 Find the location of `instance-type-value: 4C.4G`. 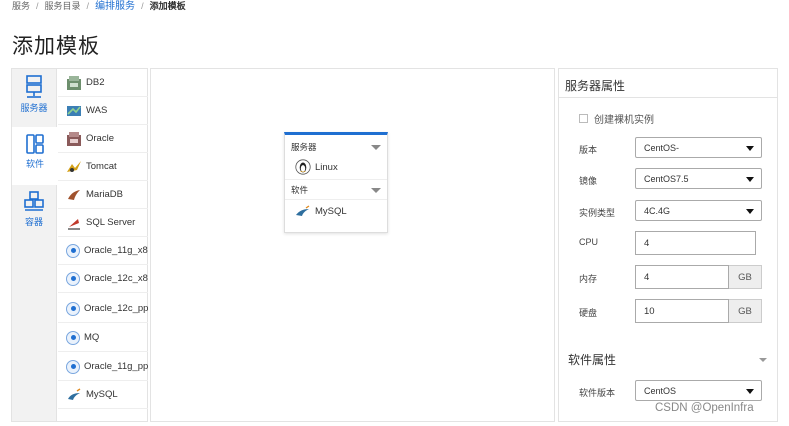

instance-type-value: 4C.4G is located at coordinates (657, 210).